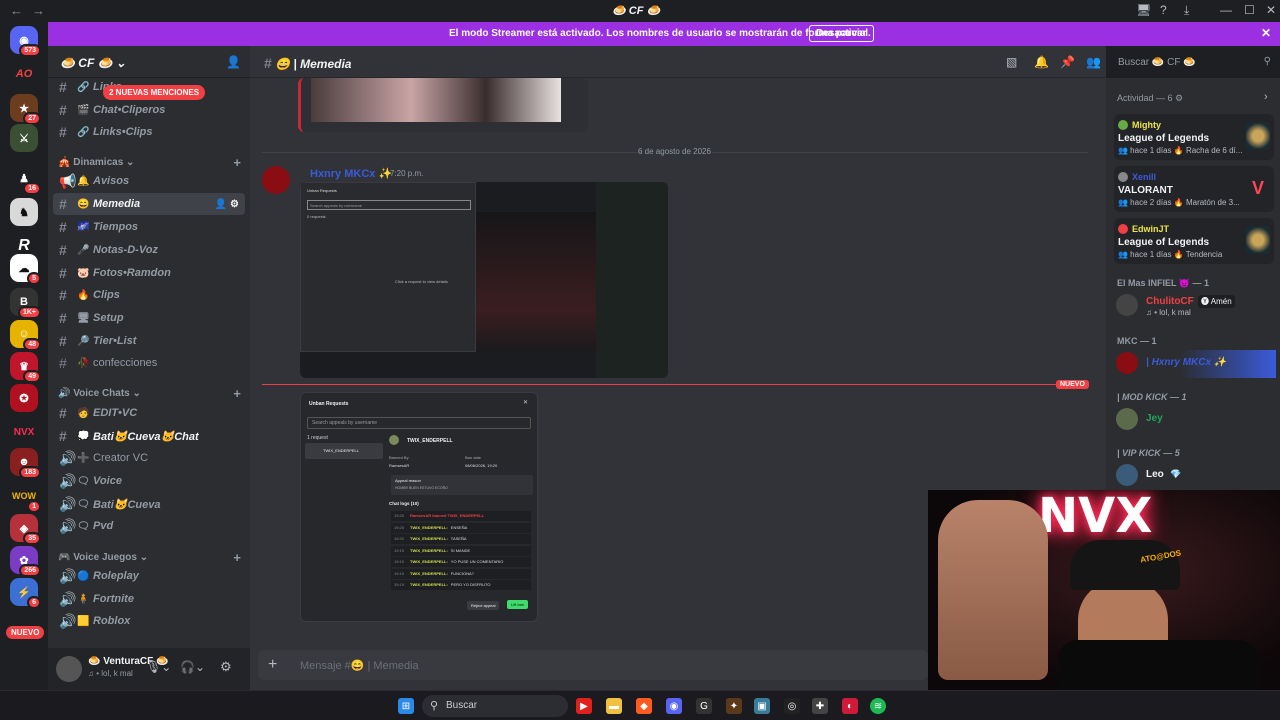 This screenshot has height=720, width=1280. I want to click on category-voice-chats: 🔊 Voice Chats ⌄ +, so click(150, 393).